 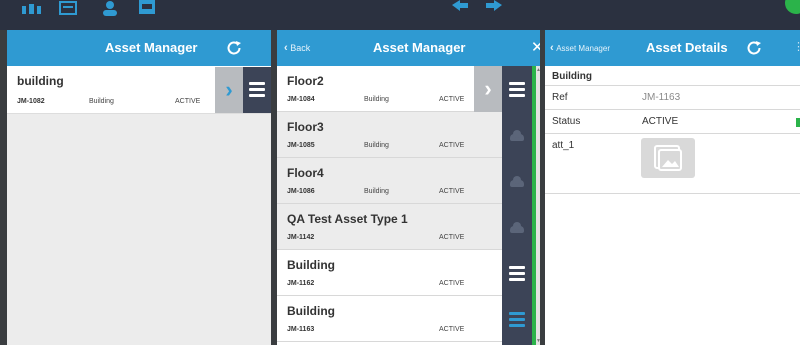 What do you see at coordinates (110, 8) in the screenshot?
I see `user-icon` at bounding box center [110, 8].